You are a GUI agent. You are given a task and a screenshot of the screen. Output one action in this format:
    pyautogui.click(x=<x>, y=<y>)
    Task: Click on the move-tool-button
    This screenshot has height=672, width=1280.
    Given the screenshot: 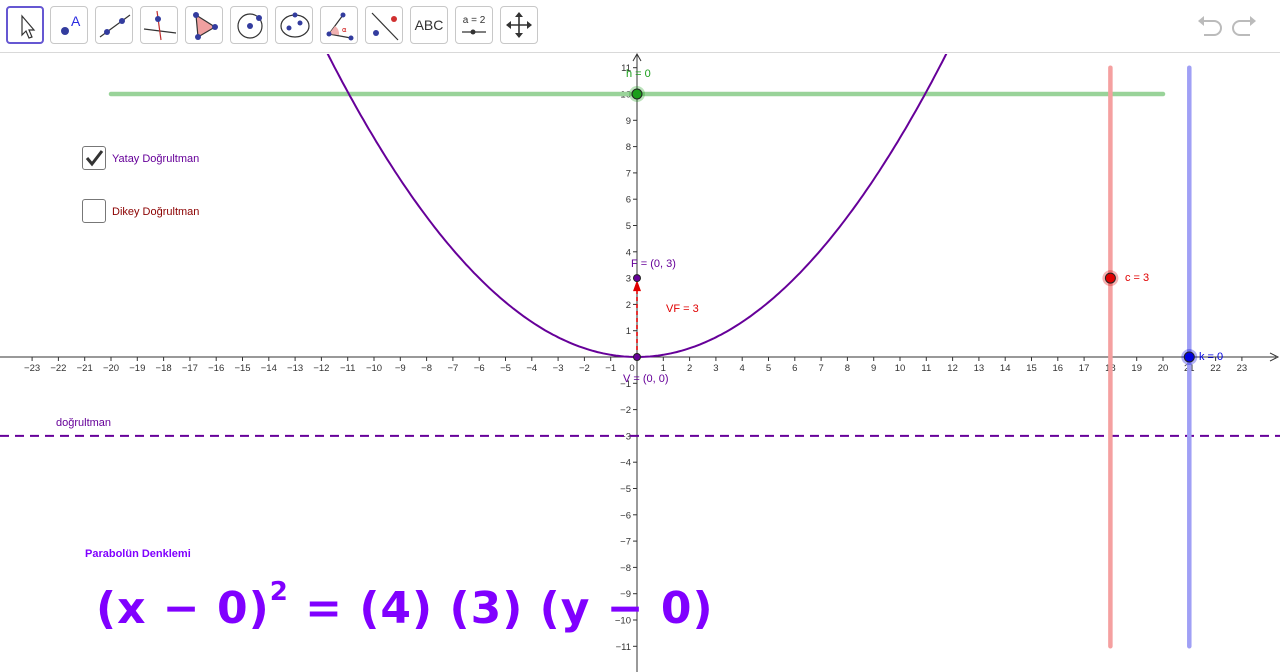 What is the action you would take?
    pyautogui.click(x=25, y=25)
    